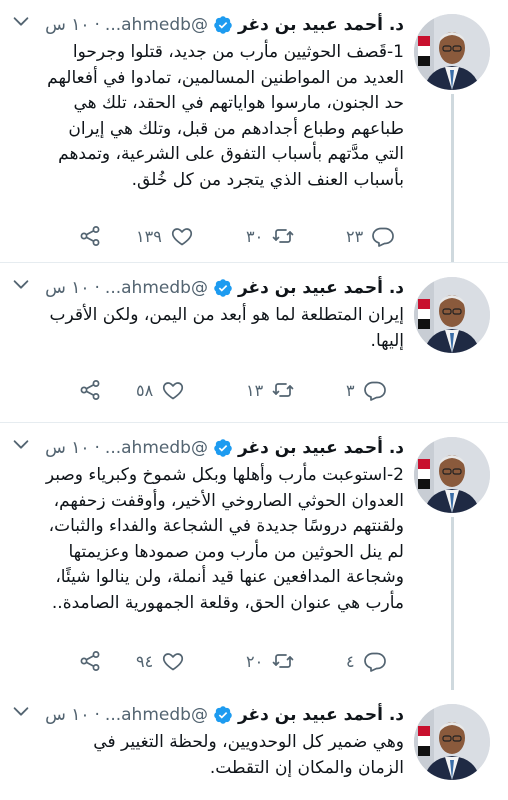 Image resolution: width=508 pixels, height=800 pixels. Describe the element at coordinates (255, 661) in the screenshot. I see `retweet-count: ٢٠` at that location.